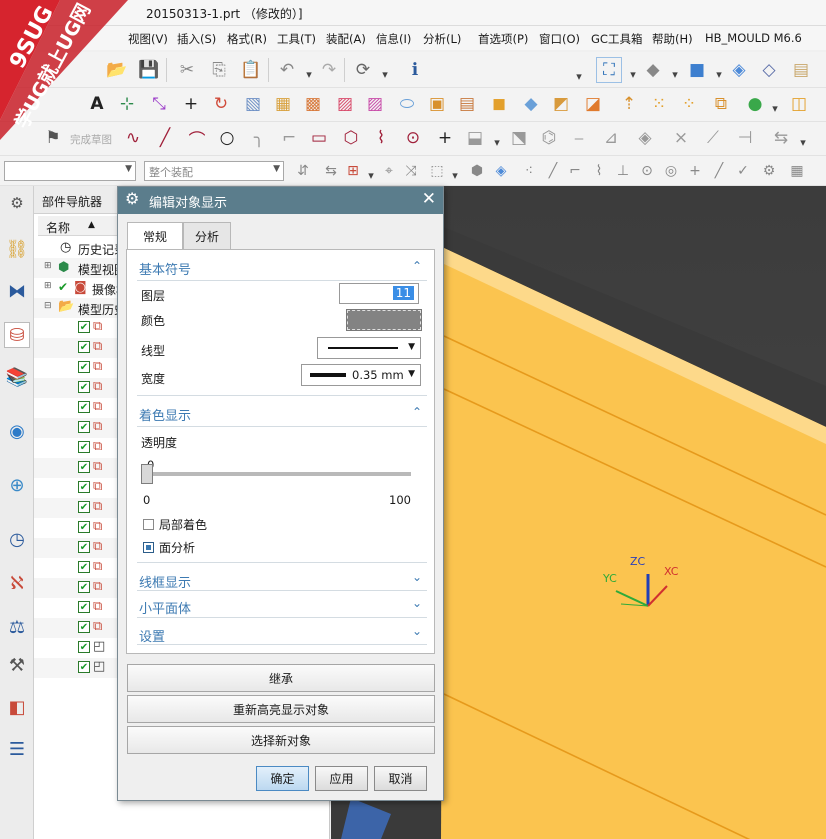 The height and width of the screenshot is (839, 826). I want to click on spline-icon: ⌇, so click(381, 138).